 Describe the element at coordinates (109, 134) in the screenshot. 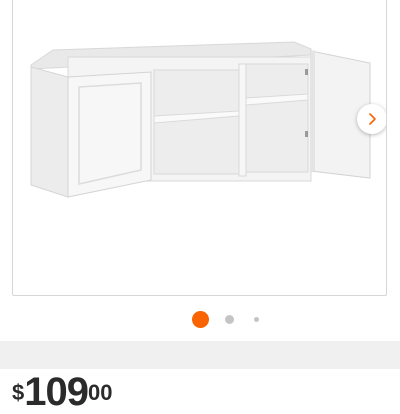

I see `cabinet-left-door` at that location.